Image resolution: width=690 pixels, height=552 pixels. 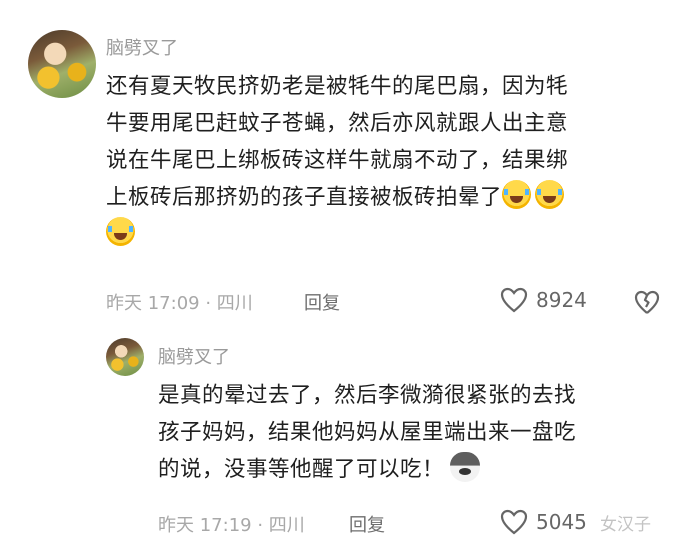 What do you see at coordinates (337, 86) in the screenshot?
I see `comment-line: 还有夏天牧民挤奶老是被牦牛的尾巴扇，因为牦` at bounding box center [337, 86].